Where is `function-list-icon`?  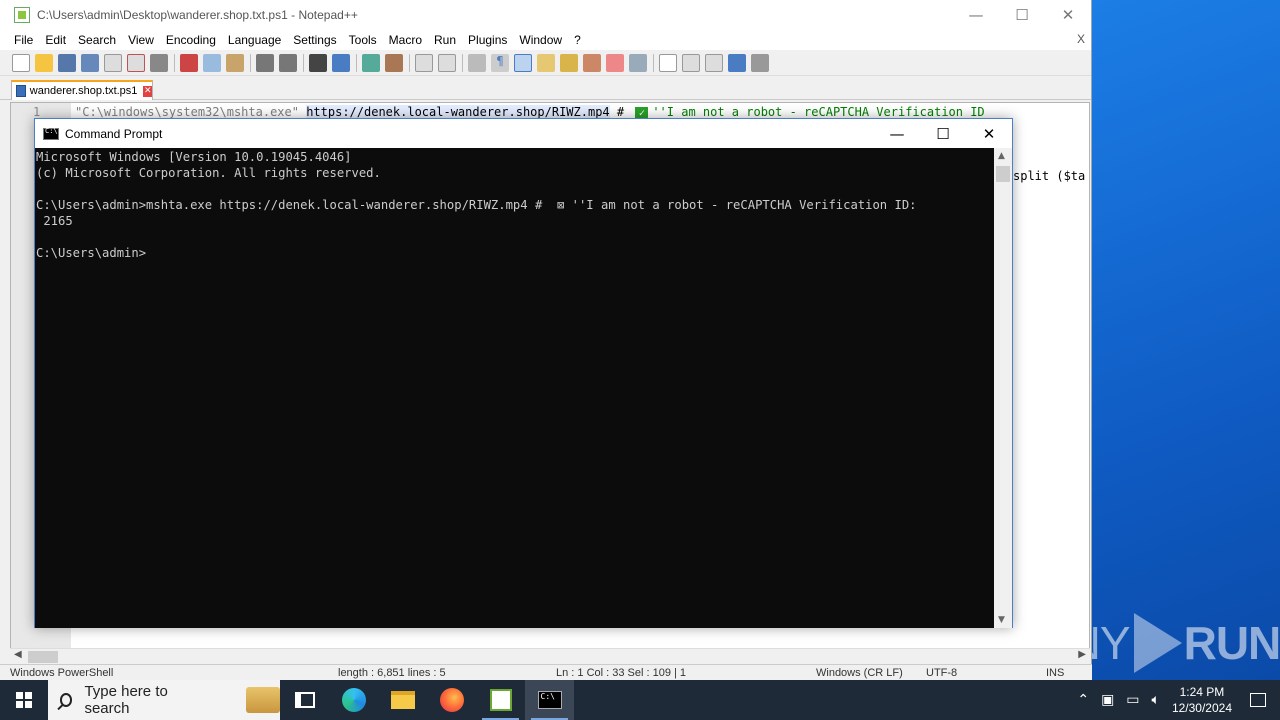
function-list-icon is located at coordinates (592, 62).